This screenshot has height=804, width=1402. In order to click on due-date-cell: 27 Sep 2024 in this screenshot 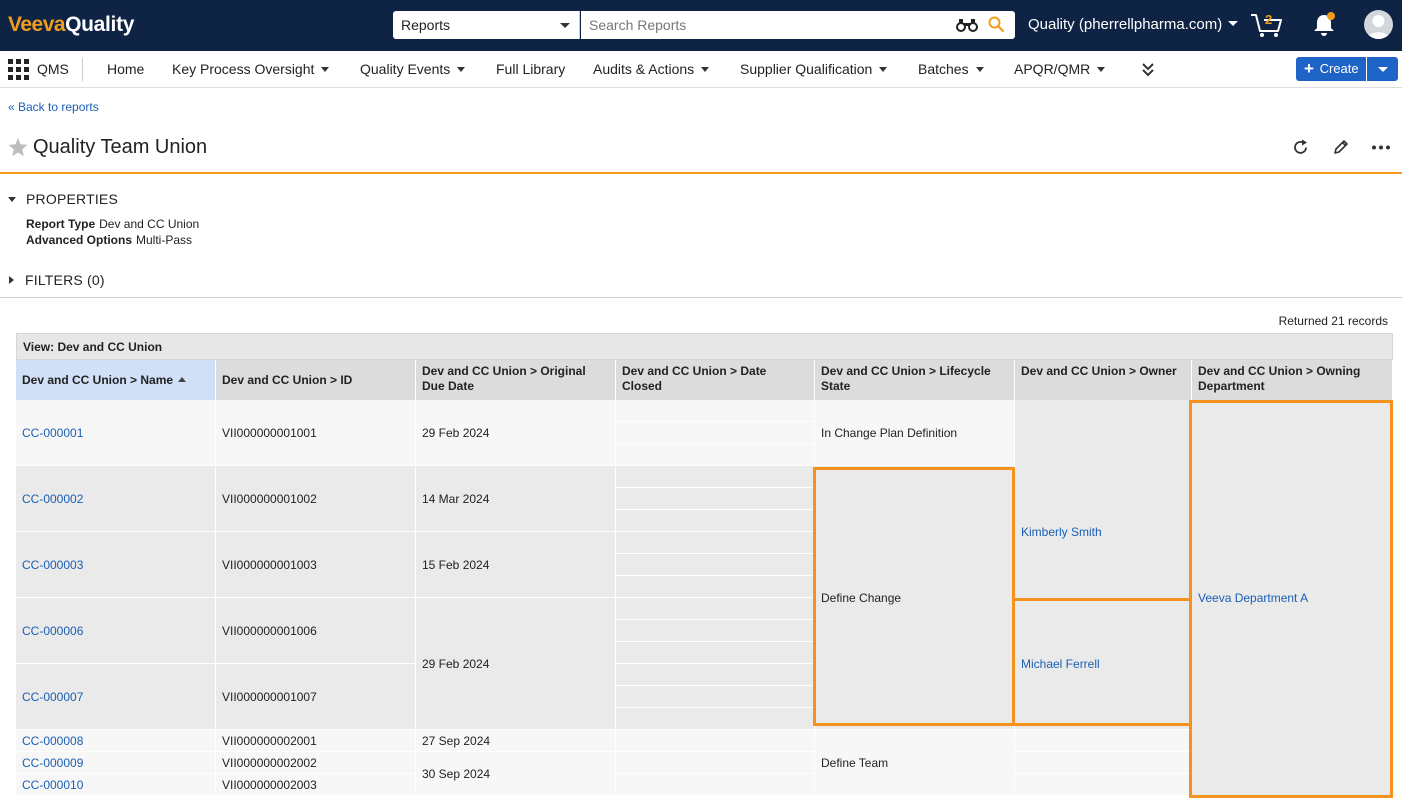, I will do `click(516, 741)`.